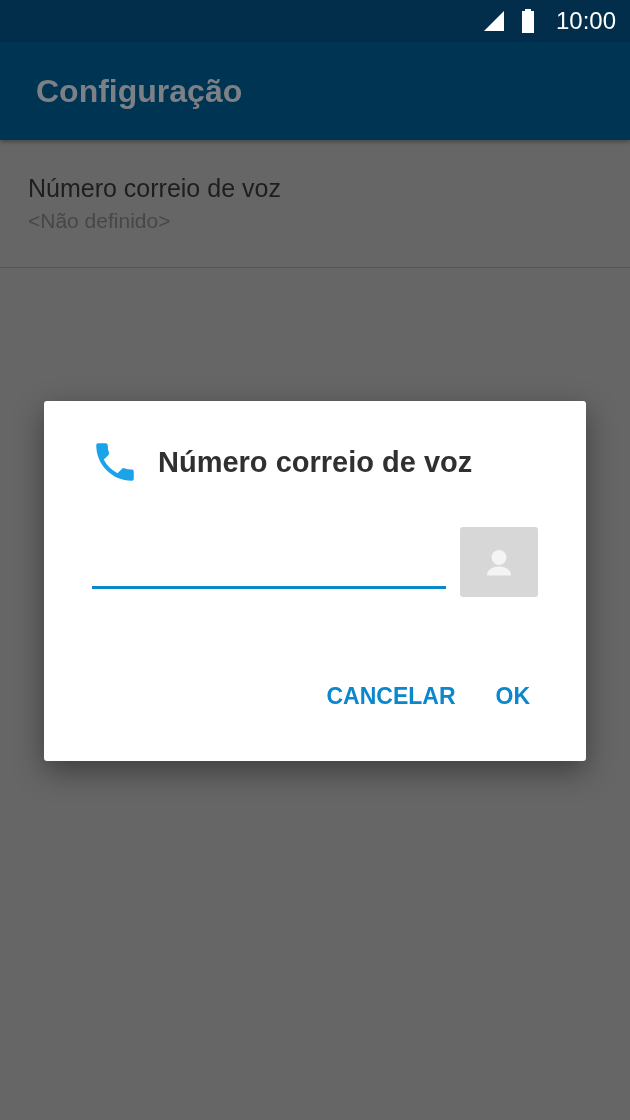 The width and height of the screenshot is (630, 1120). Describe the element at coordinates (527, 21) in the screenshot. I see `battery-icon` at that location.